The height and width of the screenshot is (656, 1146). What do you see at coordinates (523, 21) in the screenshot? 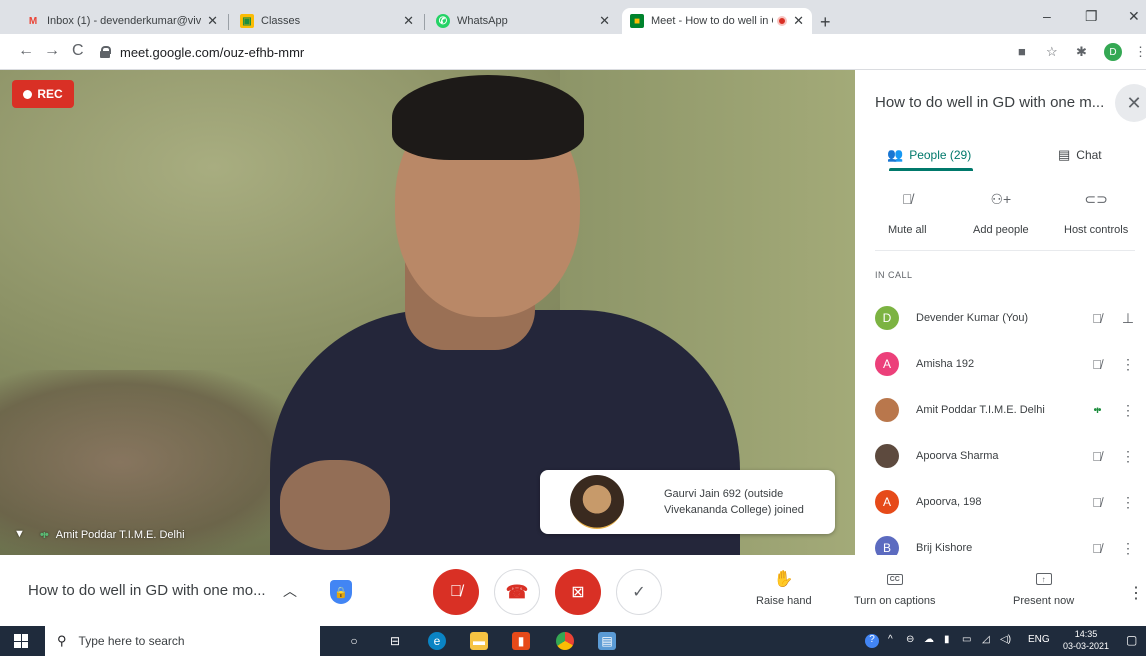
I see `tab-whatsapp: ✆ WhatsApp ✕` at bounding box center [523, 21].